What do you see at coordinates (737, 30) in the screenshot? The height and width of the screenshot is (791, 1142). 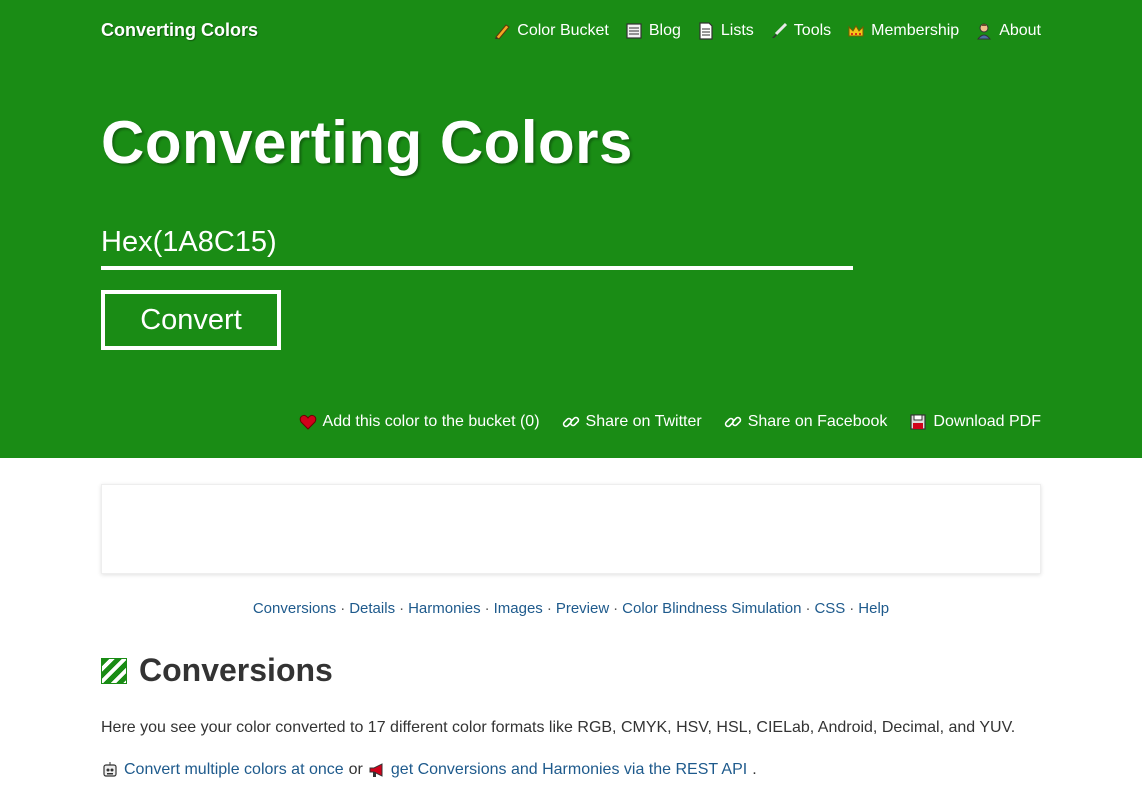 I see `nav-label: Lists` at bounding box center [737, 30].